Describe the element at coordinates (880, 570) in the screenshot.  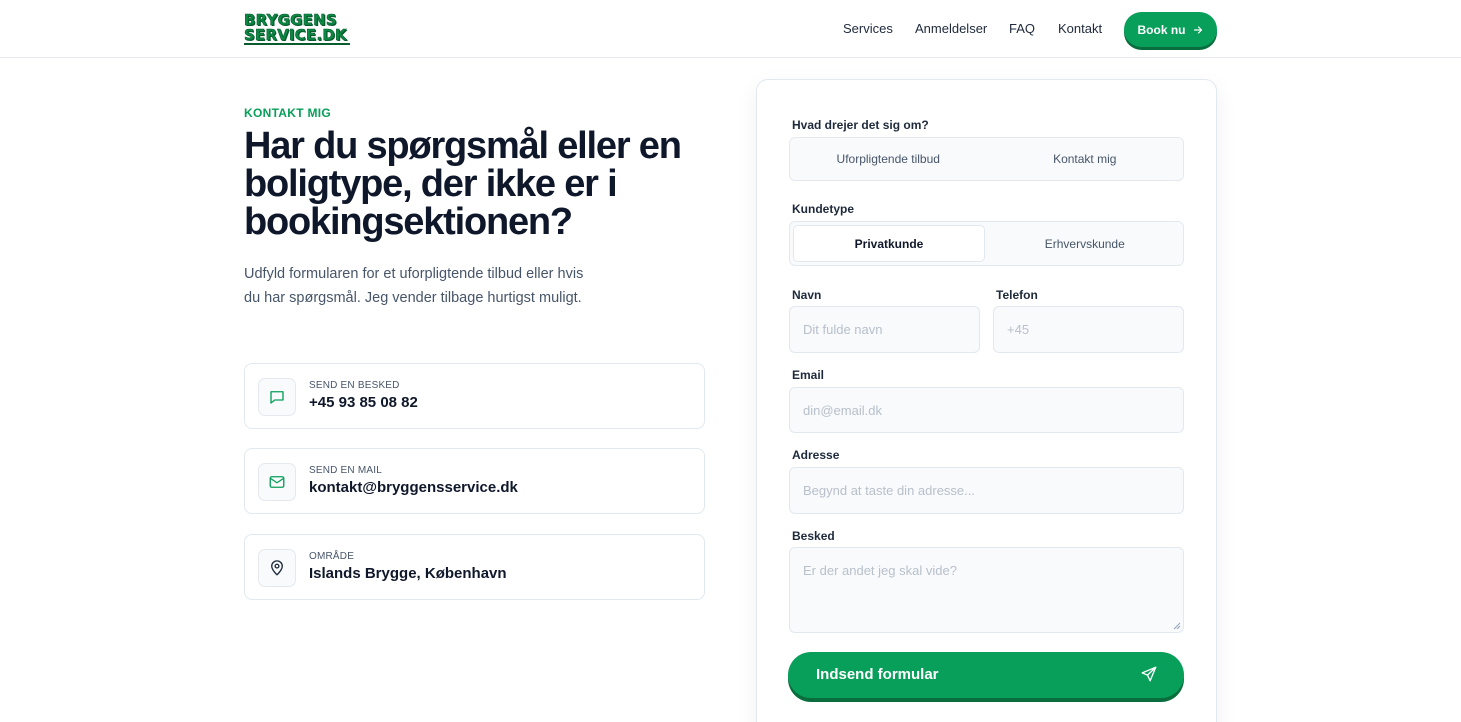
I see `message-placeholder: Er der andet jeg skal vide?` at that location.